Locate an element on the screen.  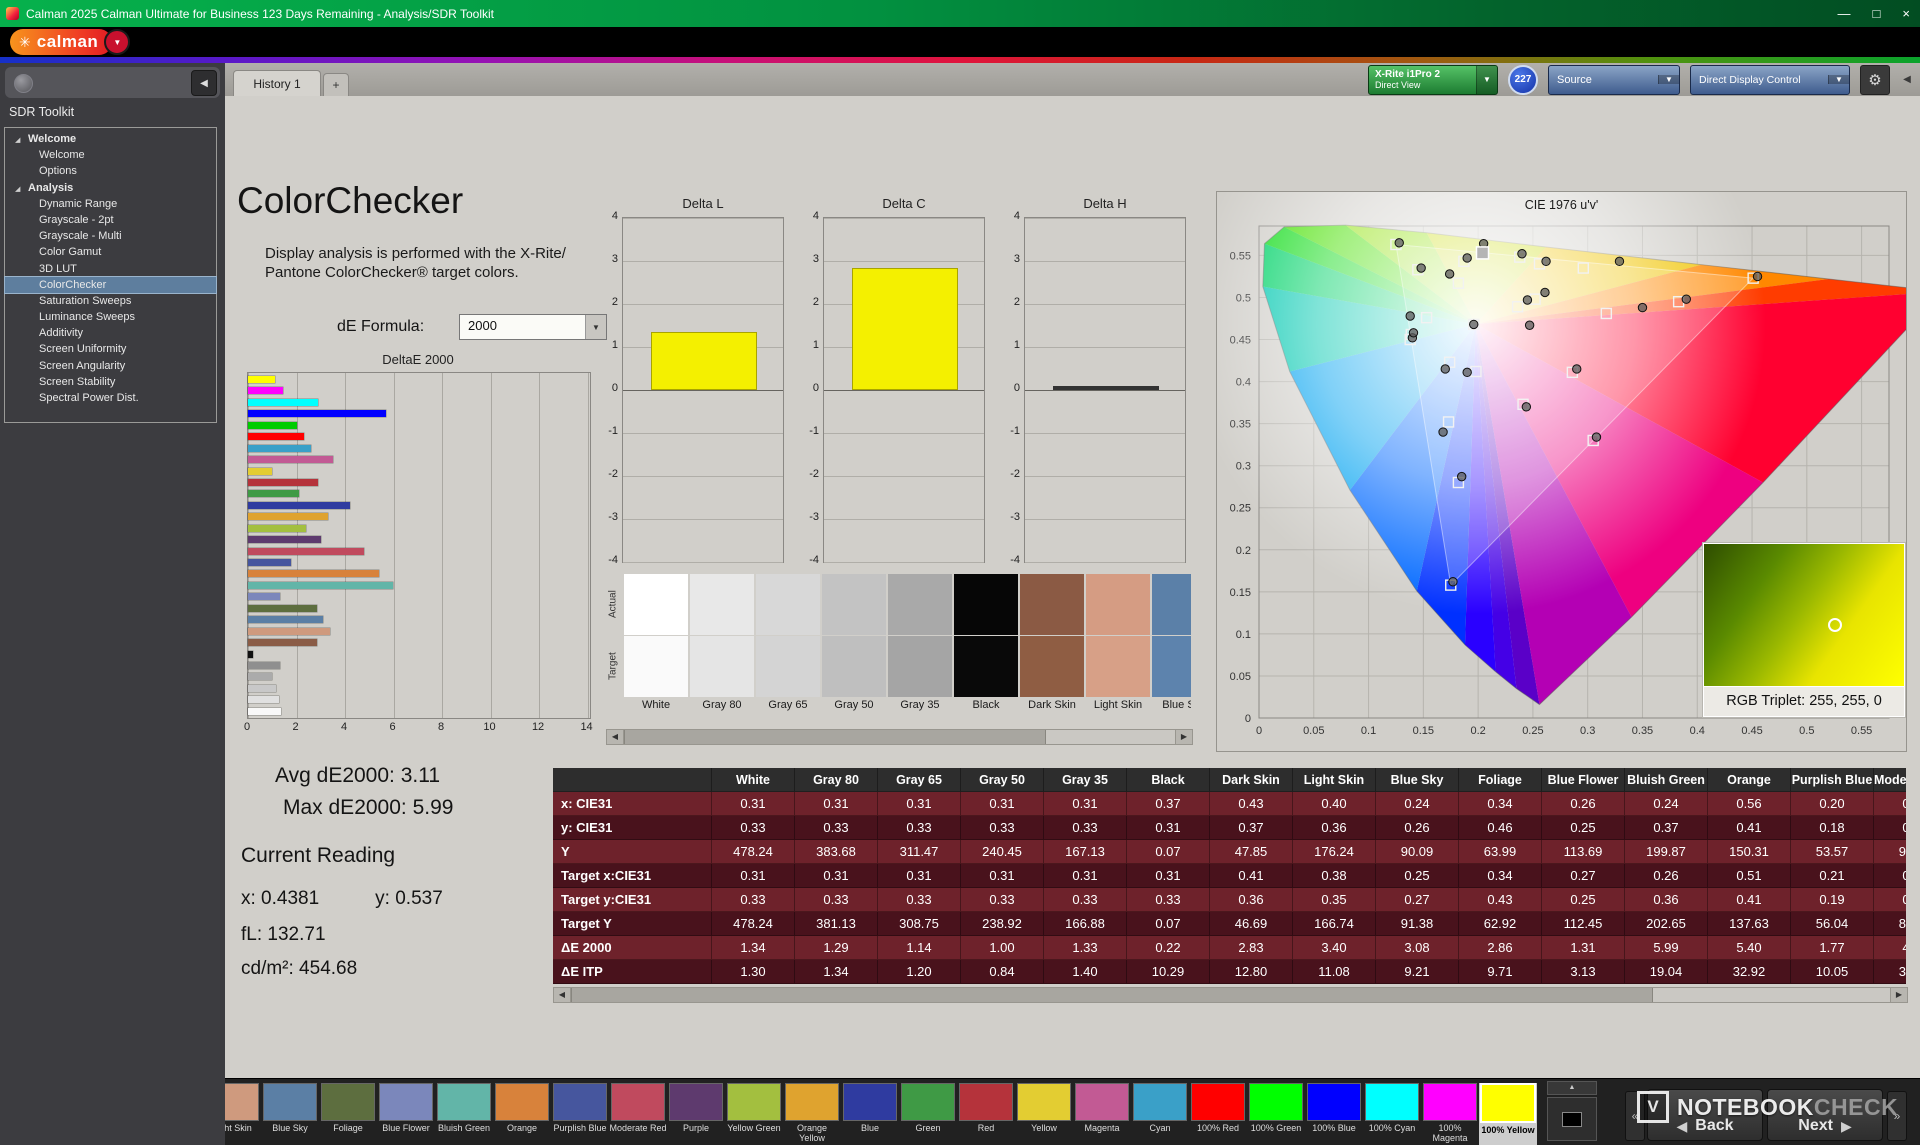
gear-icon: ⚙ is located at coordinates (1875, 79).